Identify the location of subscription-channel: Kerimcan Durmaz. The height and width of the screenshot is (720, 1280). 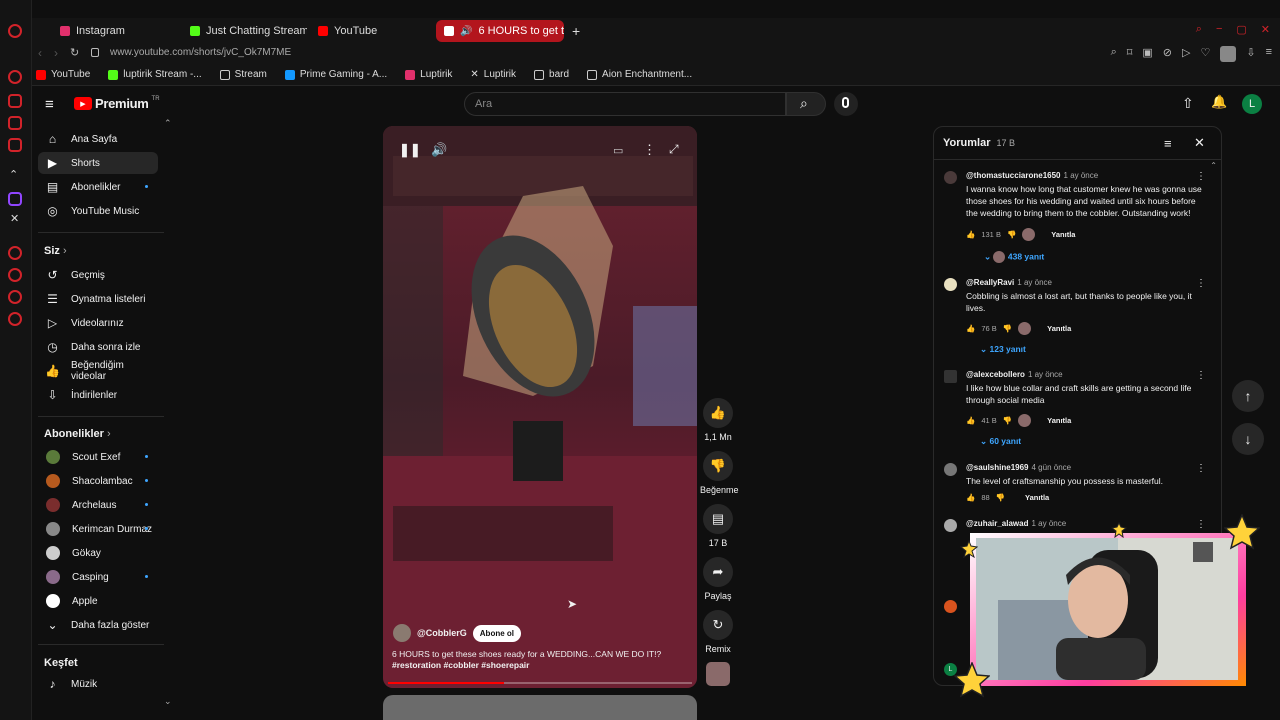
(98, 529).